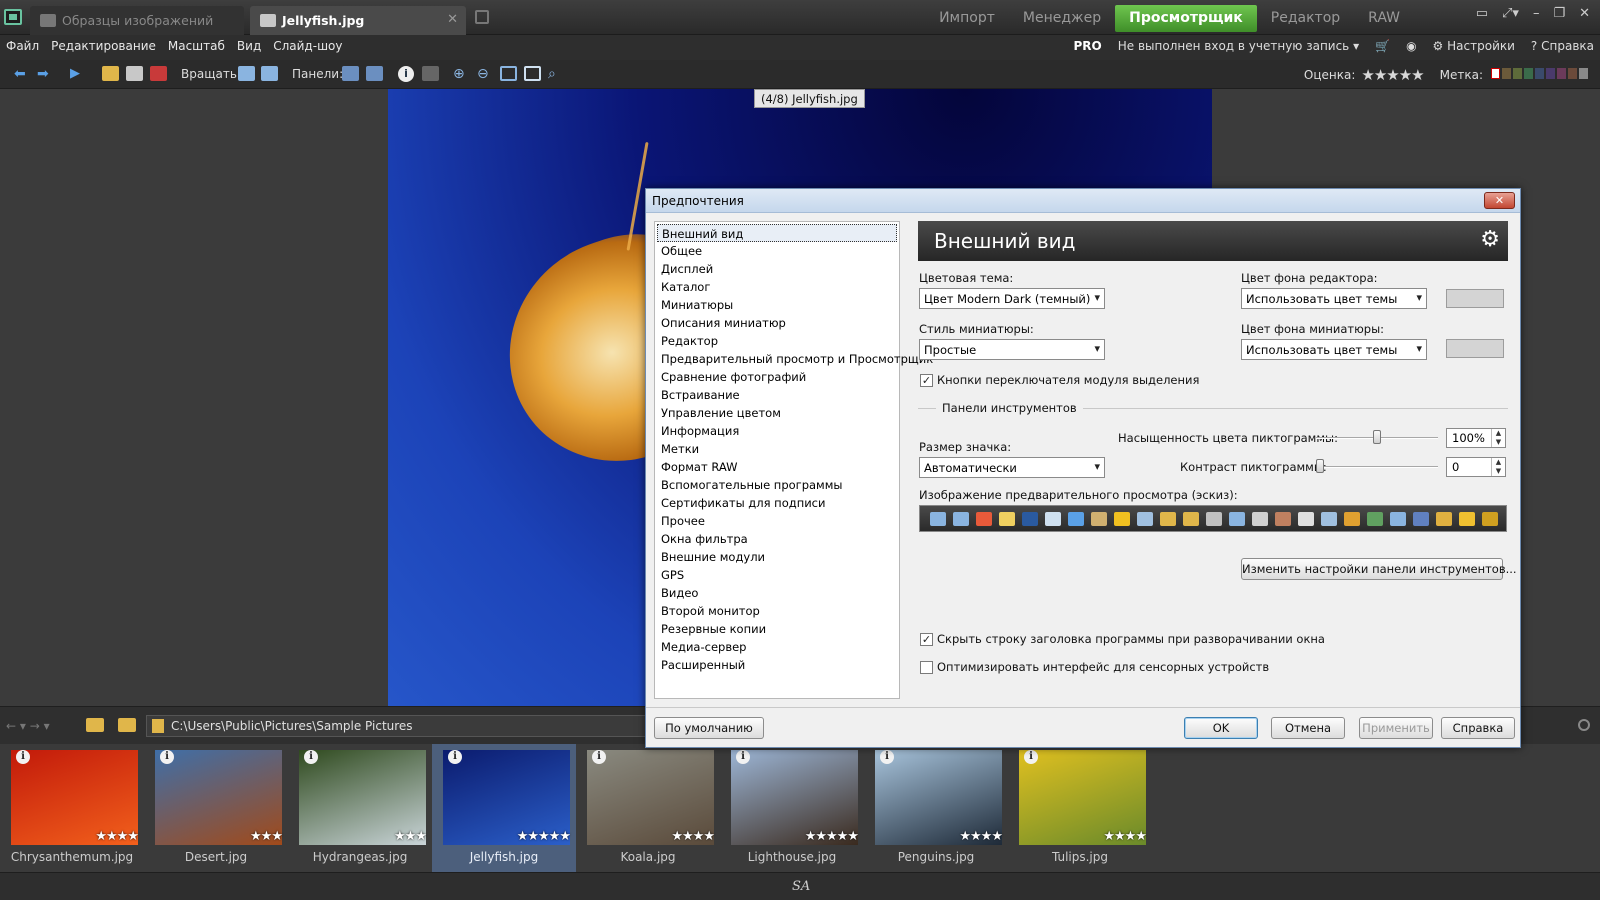  Describe the element at coordinates (532, 73) in the screenshot. I see `fit-to-window-icon` at that location.